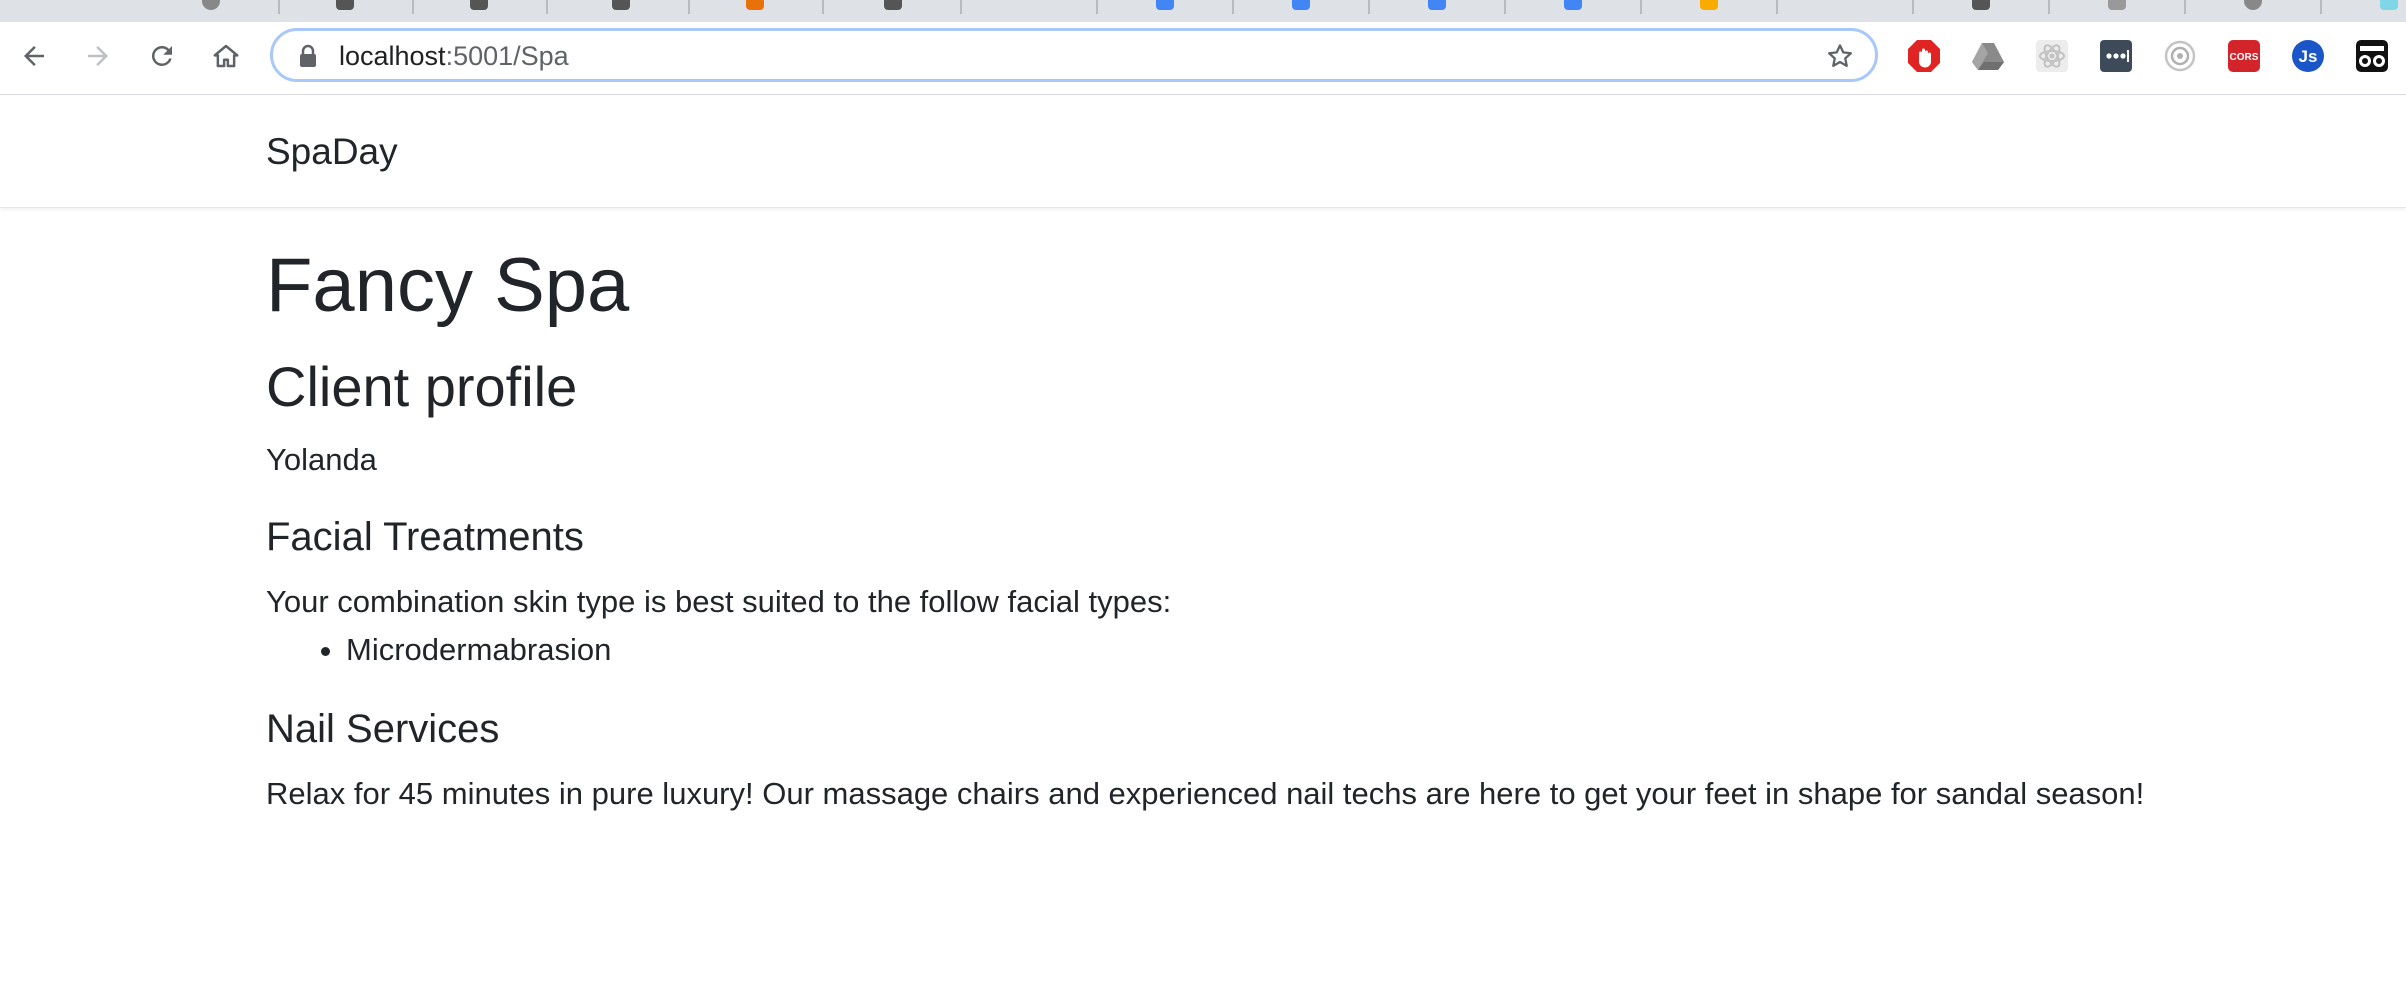  I want to click on adblock-icon, so click(1924, 56).